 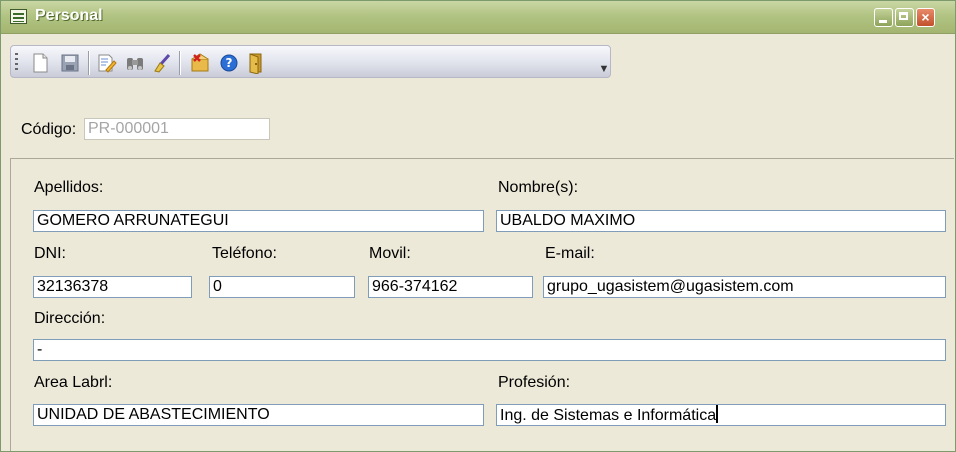 What do you see at coordinates (49, 129) in the screenshot?
I see `codigo-label: Código:` at bounding box center [49, 129].